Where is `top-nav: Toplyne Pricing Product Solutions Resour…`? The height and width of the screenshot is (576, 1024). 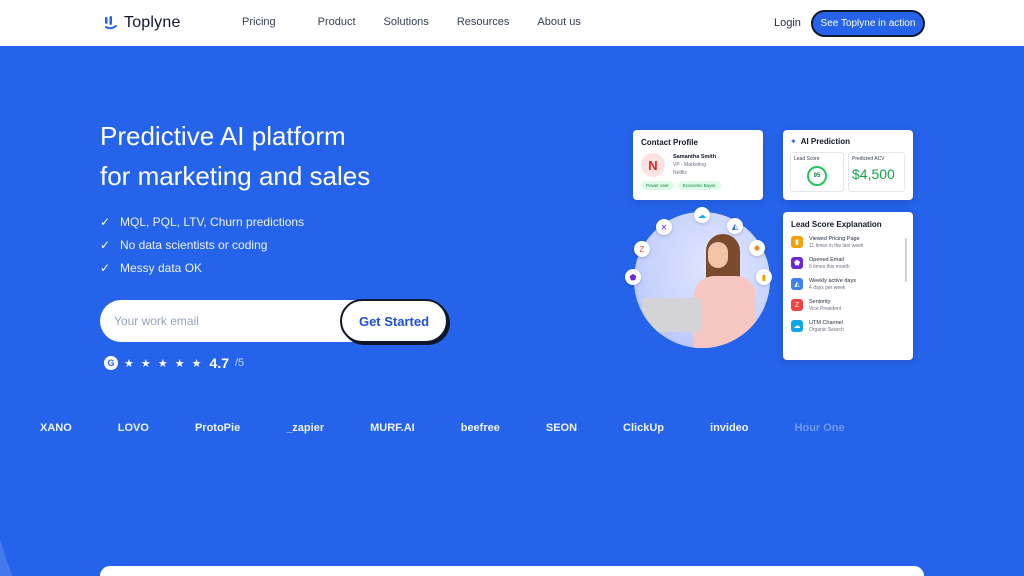
top-nav: Toplyne Pricing Product Solutions Resour… is located at coordinates (512, 23).